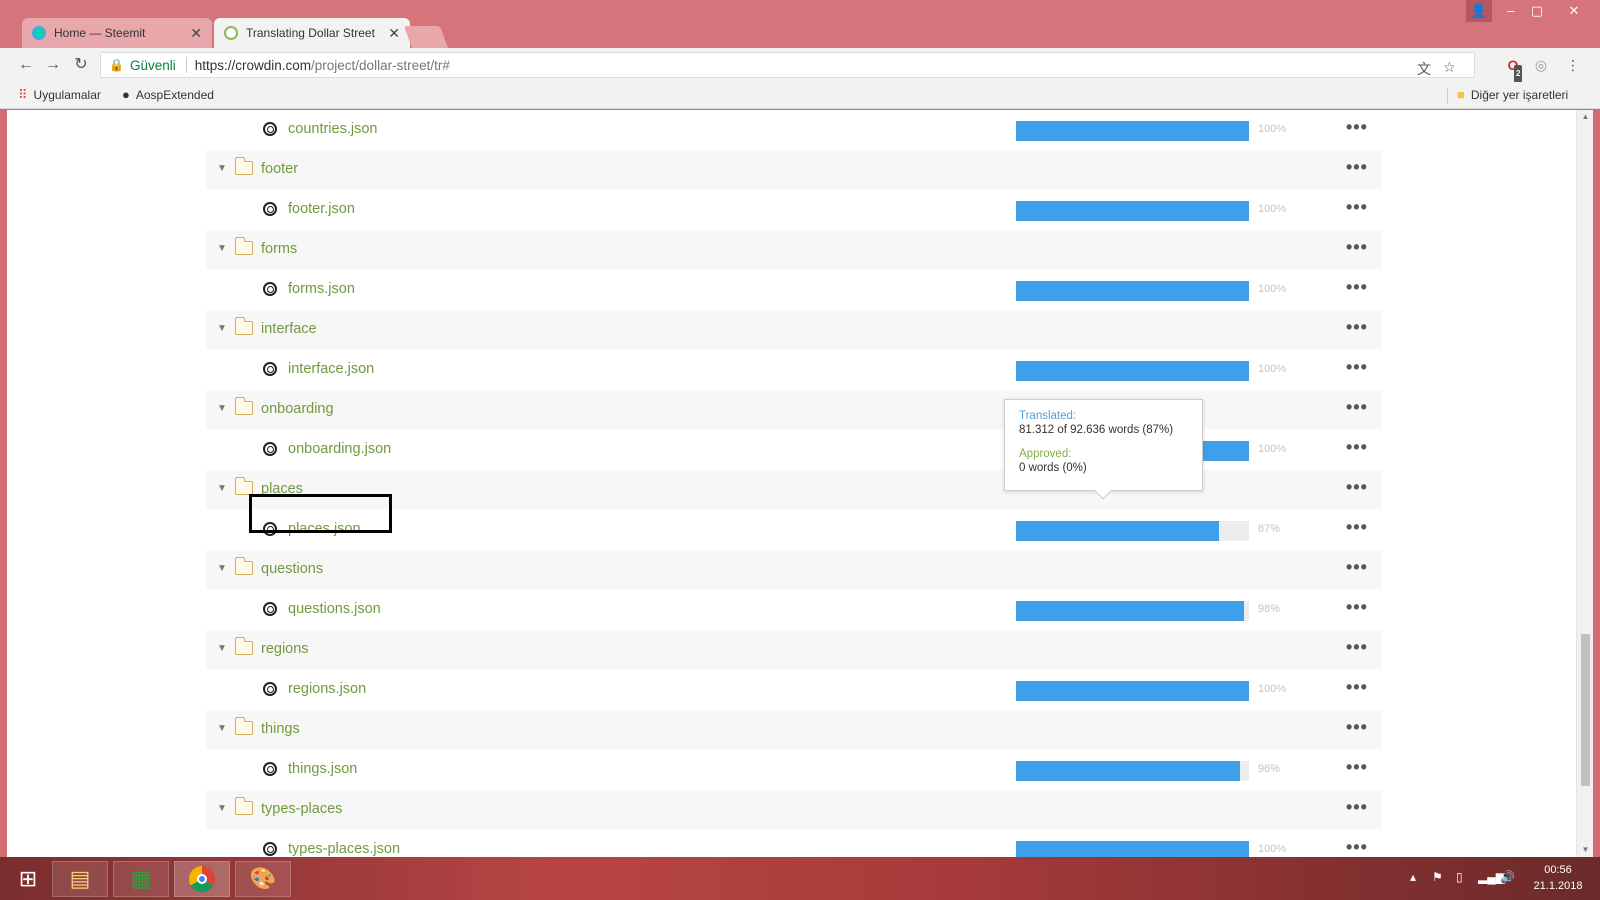 Image resolution: width=1600 pixels, height=900 pixels. What do you see at coordinates (1573, 65) in the screenshot?
I see `menu-icon: ⋮` at bounding box center [1573, 65].